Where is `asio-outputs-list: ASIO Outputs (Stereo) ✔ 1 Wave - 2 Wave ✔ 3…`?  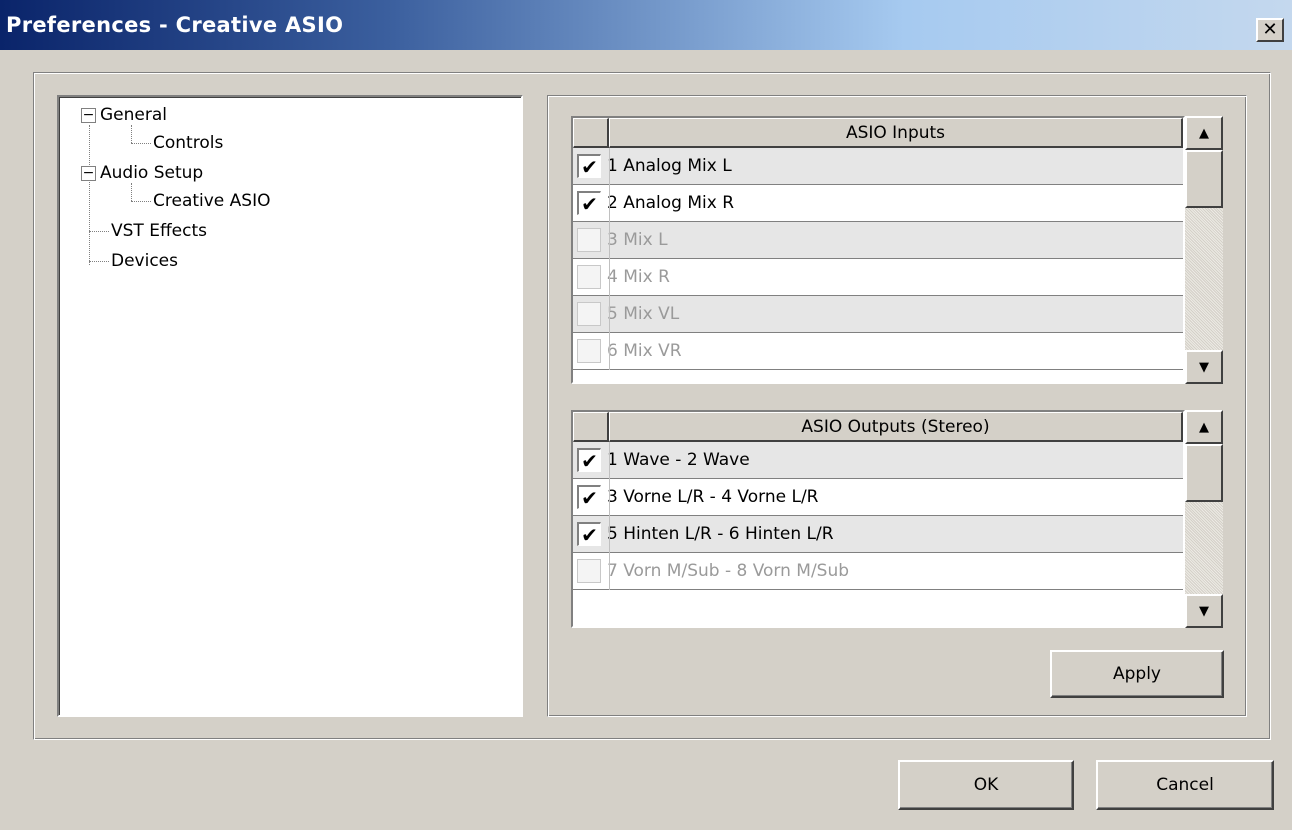
asio-outputs-list: ASIO Outputs (Stereo) ✔ 1 Wave - 2 Wave ✔ 3… is located at coordinates (878, 519).